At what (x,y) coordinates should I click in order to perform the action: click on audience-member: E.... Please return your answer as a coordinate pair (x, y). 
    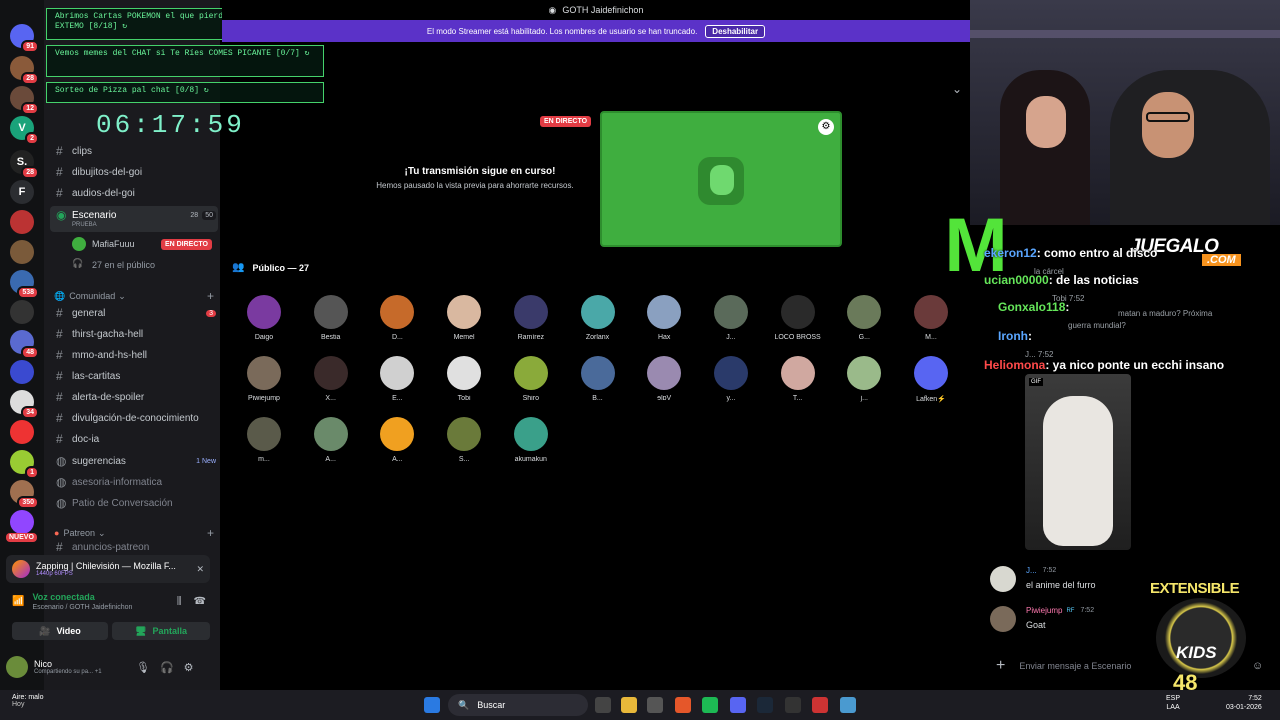
    Looking at the image, I should click on (397, 379).